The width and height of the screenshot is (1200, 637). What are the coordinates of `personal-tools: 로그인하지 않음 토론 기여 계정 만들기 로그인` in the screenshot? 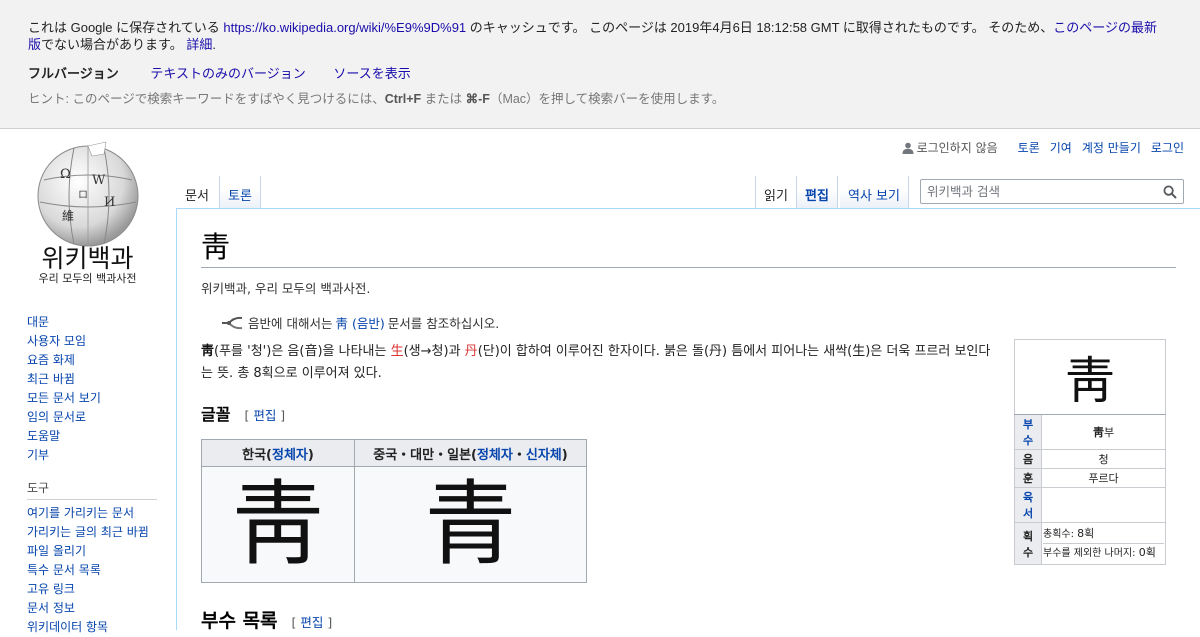 It's located at (1043, 147).